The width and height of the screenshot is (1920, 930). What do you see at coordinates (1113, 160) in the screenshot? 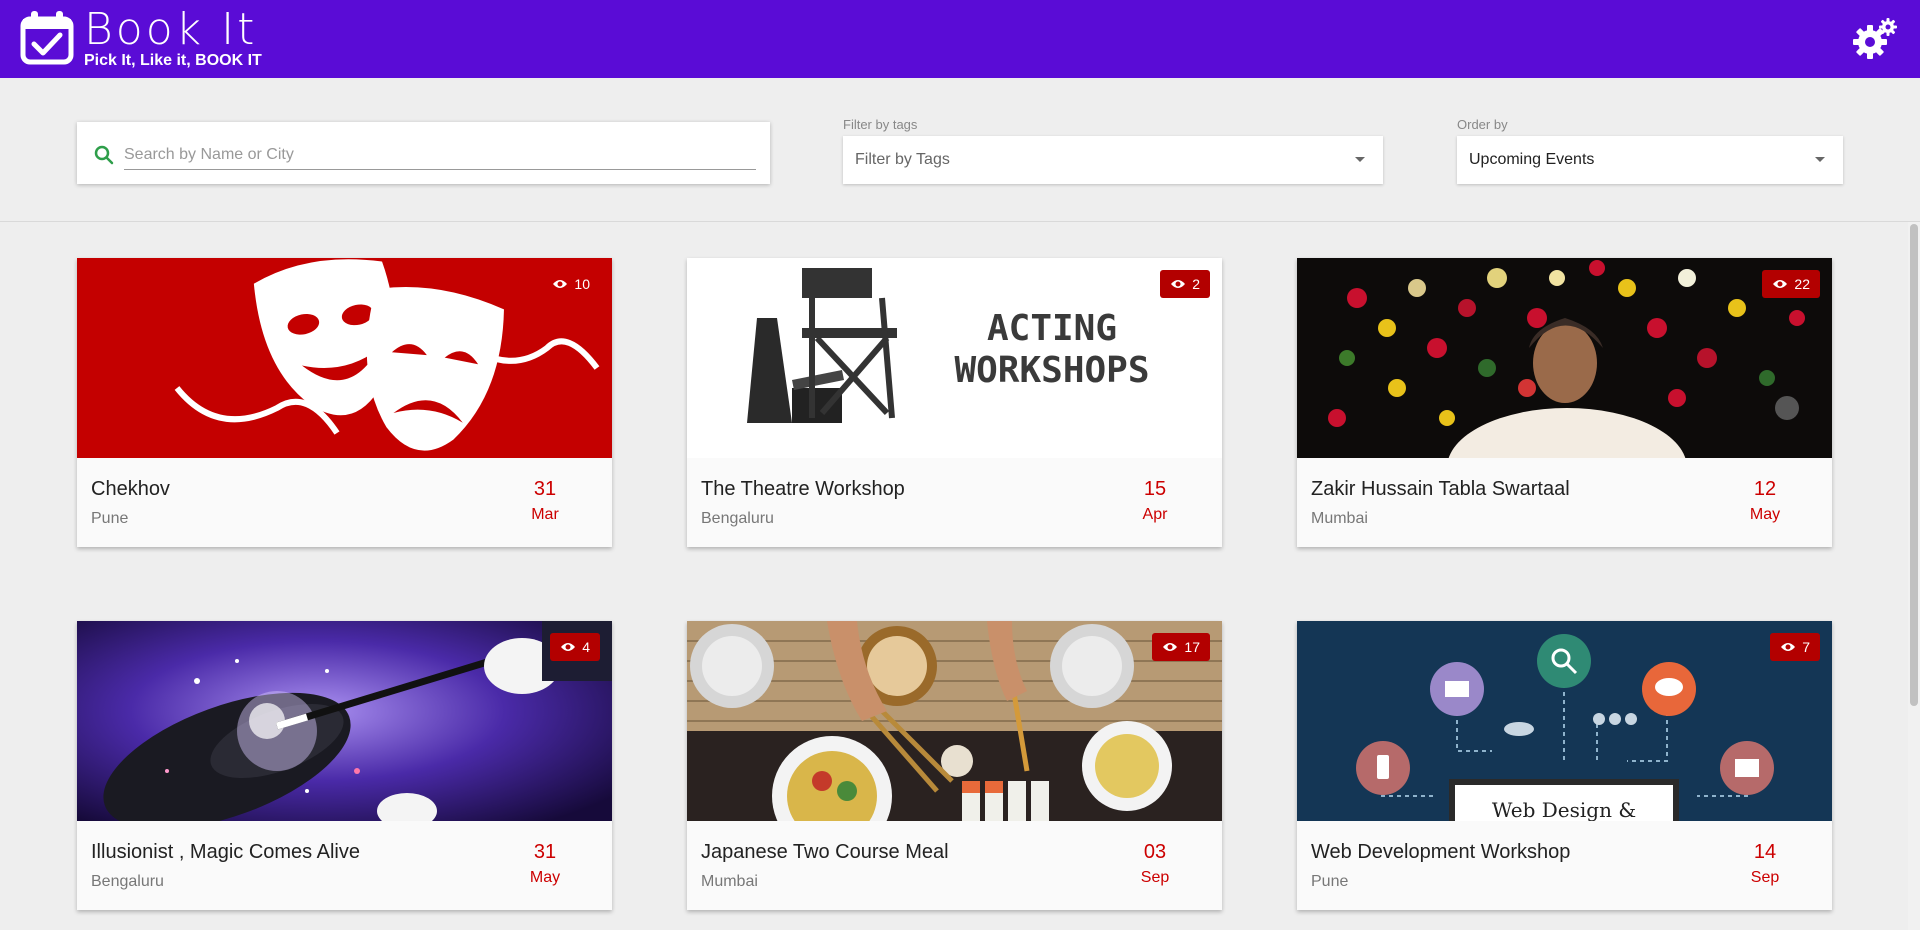
I see `tags-filter-select: Filter by Tags` at bounding box center [1113, 160].